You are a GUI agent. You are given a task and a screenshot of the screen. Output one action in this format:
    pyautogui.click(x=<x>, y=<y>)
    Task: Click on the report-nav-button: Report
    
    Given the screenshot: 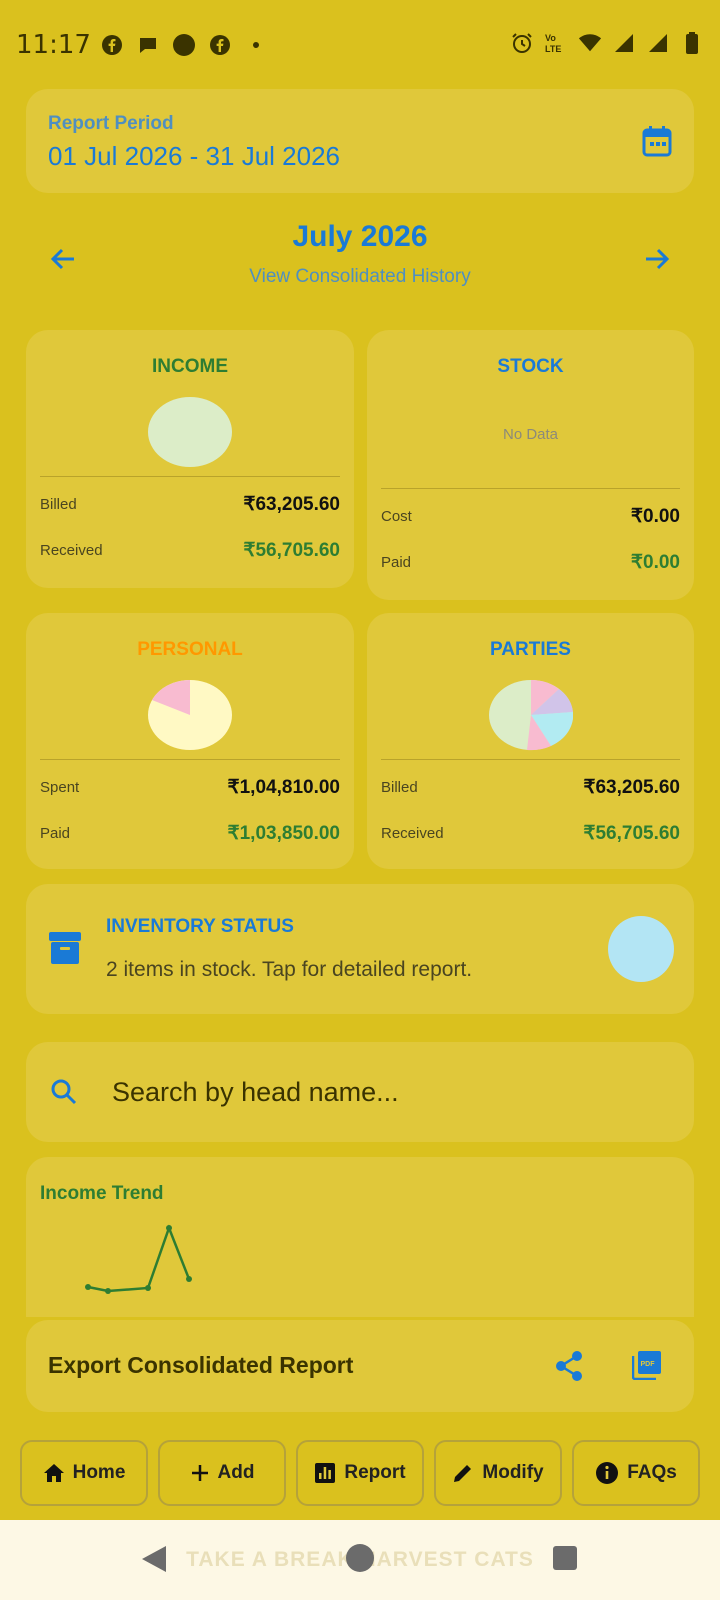 What is the action you would take?
    pyautogui.click(x=360, y=1473)
    